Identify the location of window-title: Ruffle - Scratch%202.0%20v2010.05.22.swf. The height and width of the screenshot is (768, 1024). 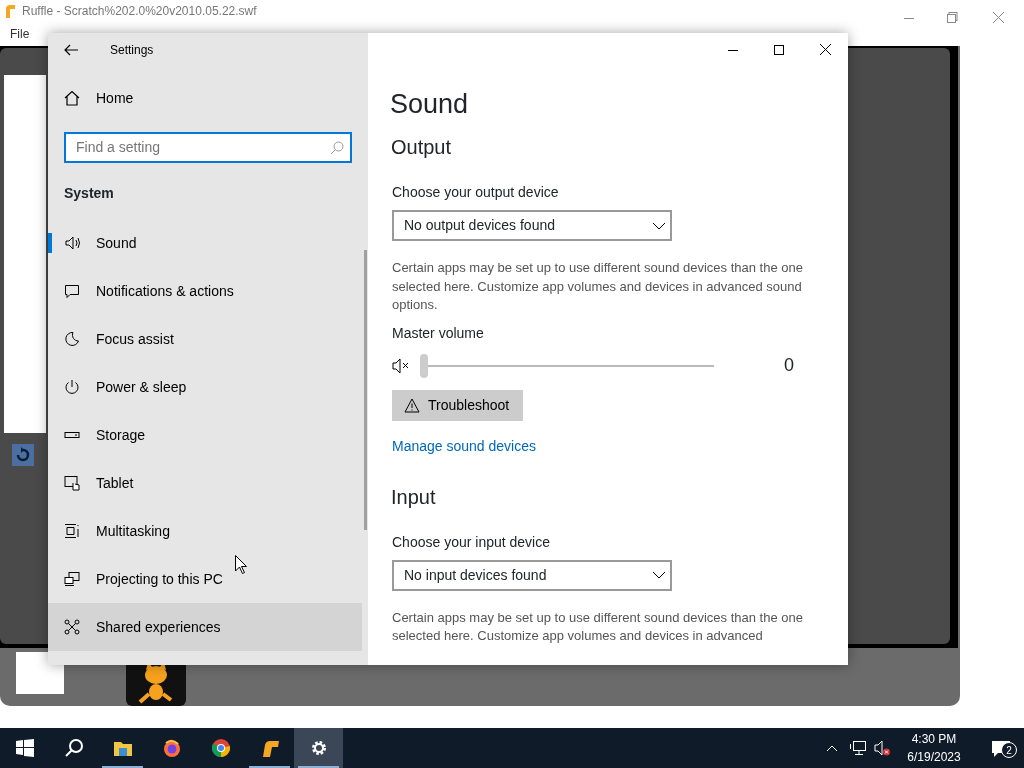
(139, 11).